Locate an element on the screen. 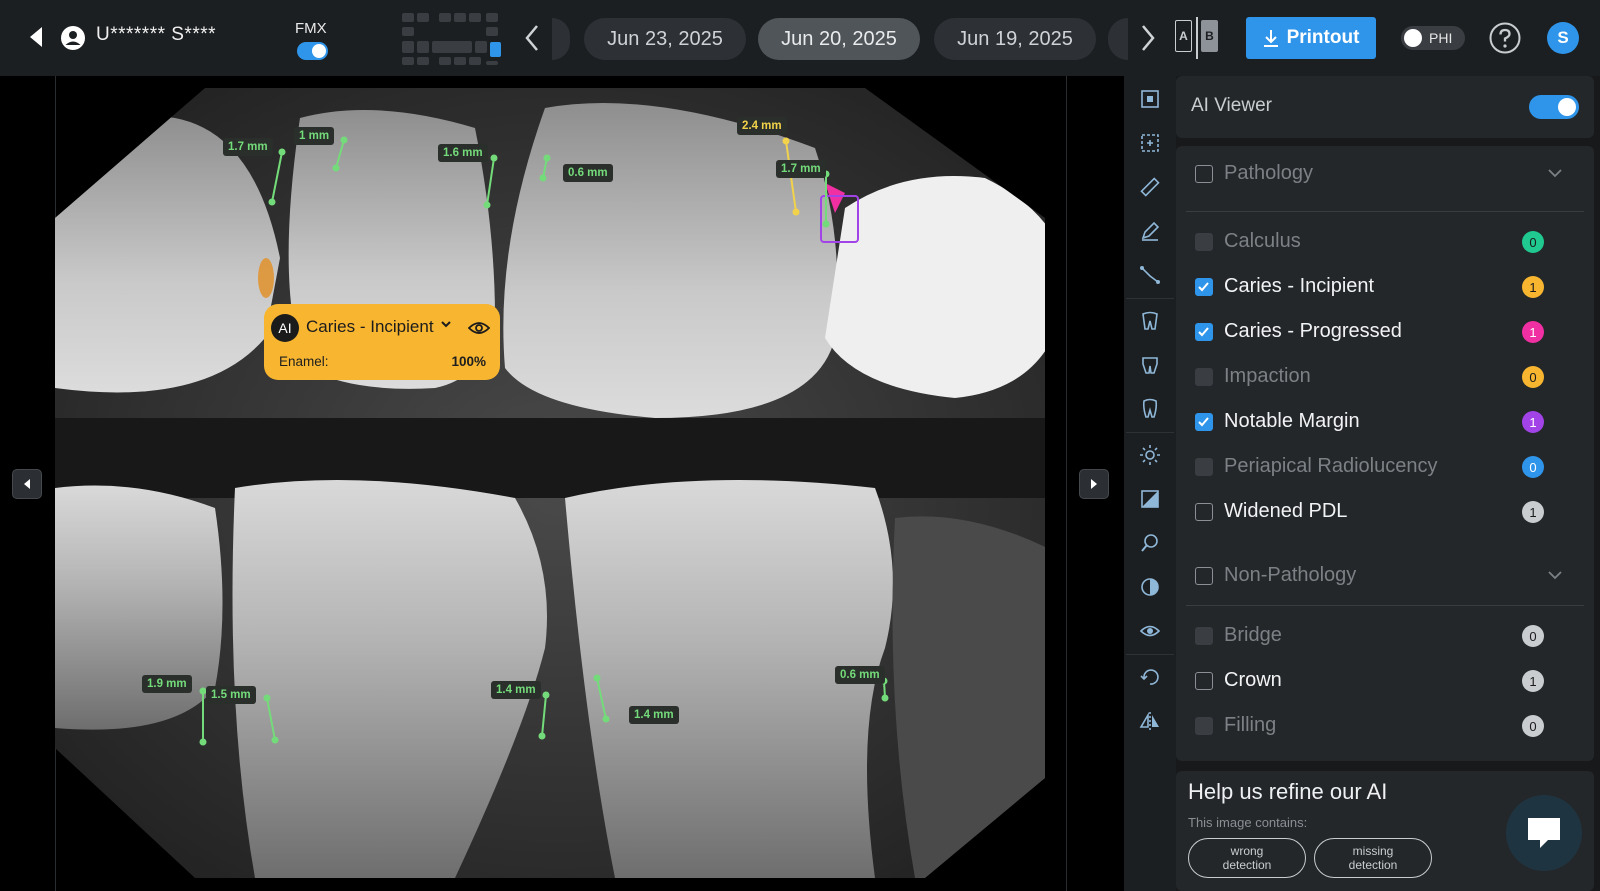 Image resolution: width=1600 pixels, height=891 pixels. measurement-label: 1 mm is located at coordinates (314, 136).